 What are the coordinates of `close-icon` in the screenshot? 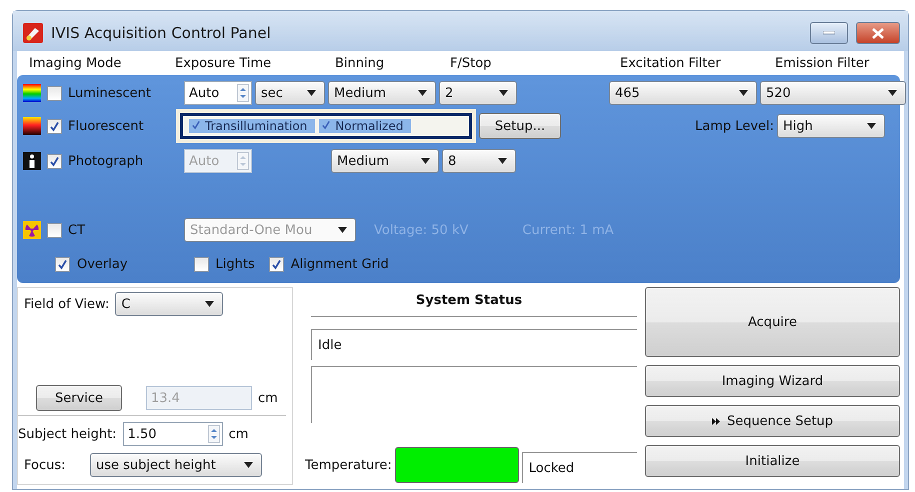 It's located at (878, 33).